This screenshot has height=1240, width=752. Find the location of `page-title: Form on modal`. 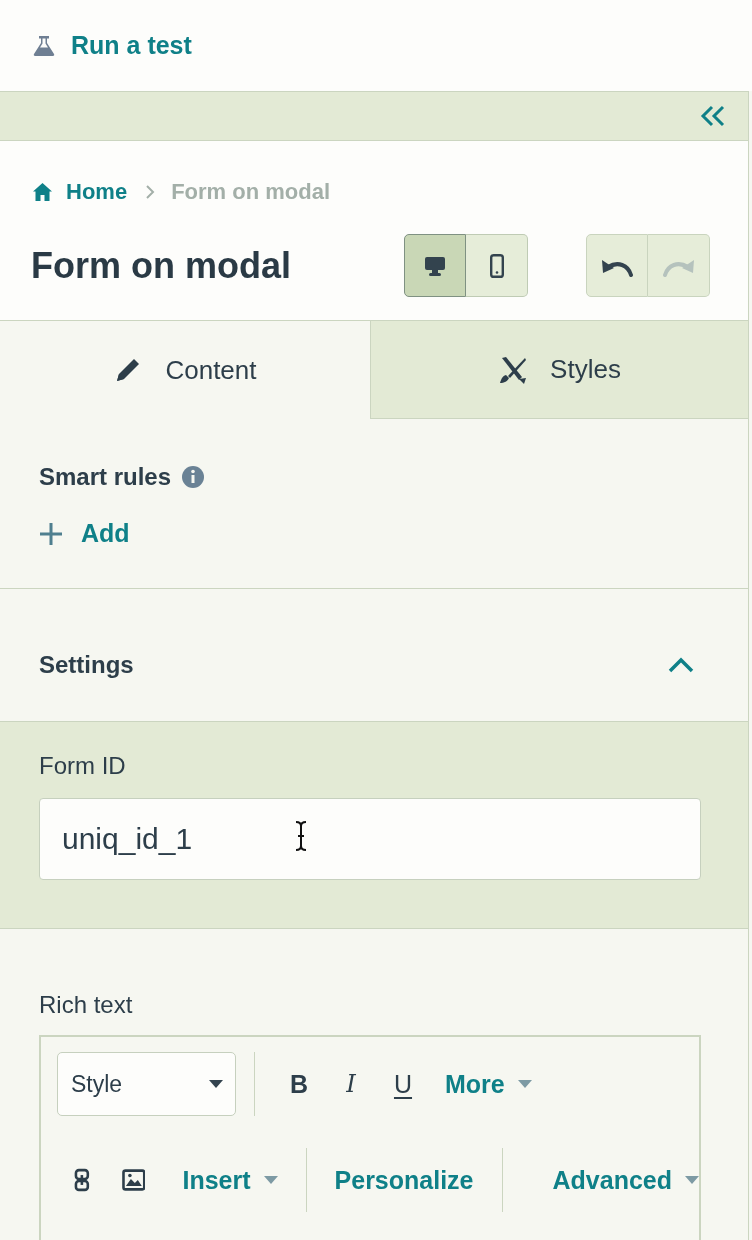

page-title: Form on modal is located at coordinates (161, 265).